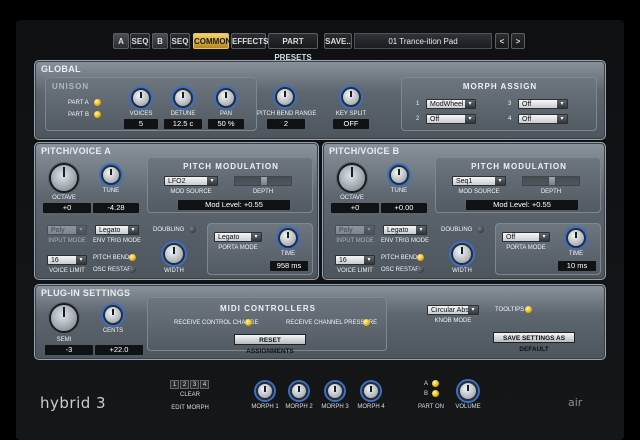  I want to click on morph-3-knob, so click(335, 391).